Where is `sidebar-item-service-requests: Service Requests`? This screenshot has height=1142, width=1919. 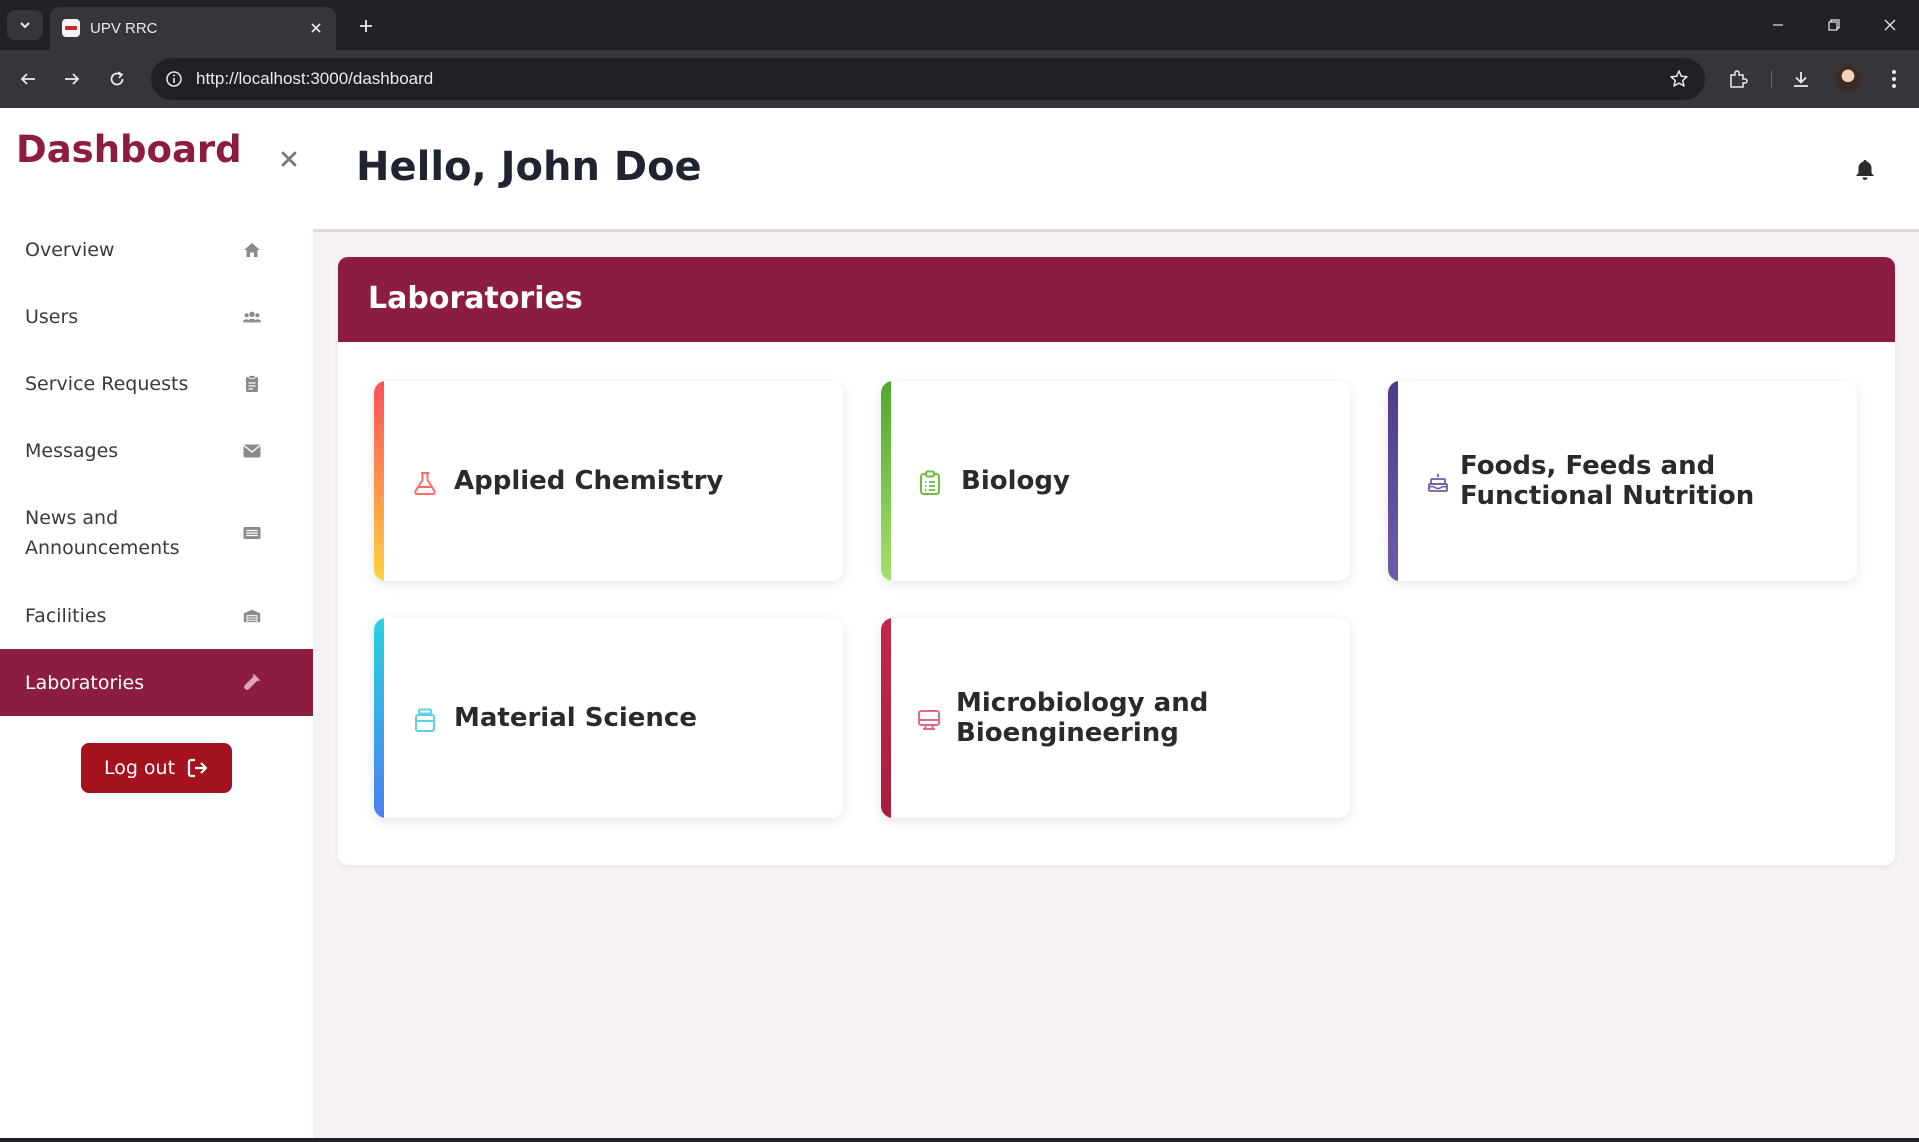 sidebar-item-service-requests: Service Requests is located at coordinates (156, 383).